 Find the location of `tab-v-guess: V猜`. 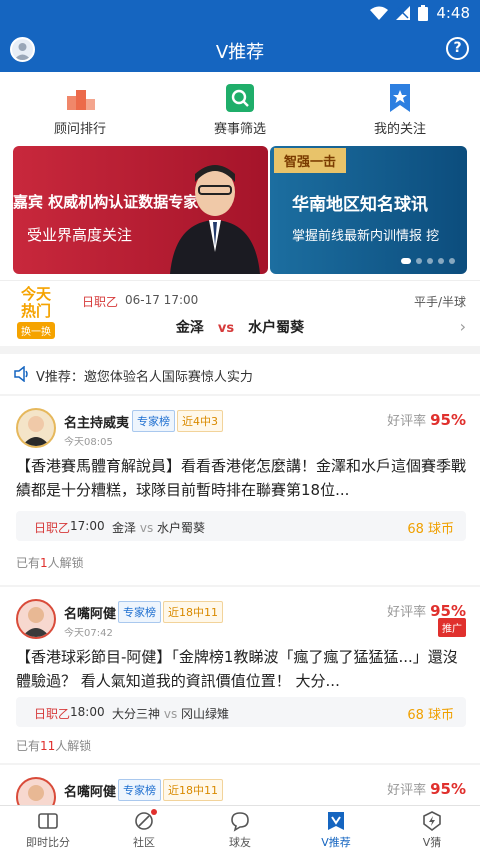

tab-v-guess: V猜 is located at coordinates (432, 830).